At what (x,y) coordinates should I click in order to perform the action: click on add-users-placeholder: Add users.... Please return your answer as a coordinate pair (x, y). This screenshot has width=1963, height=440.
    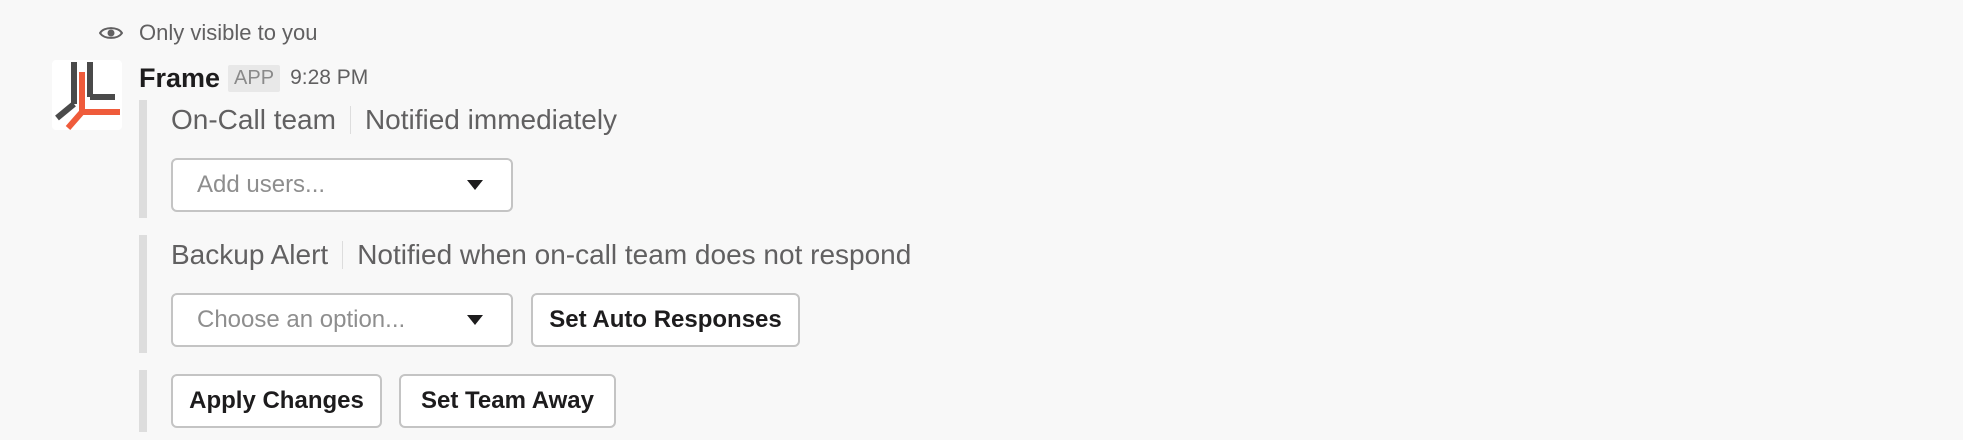
    Looking at the image, I should click on (261, 184).